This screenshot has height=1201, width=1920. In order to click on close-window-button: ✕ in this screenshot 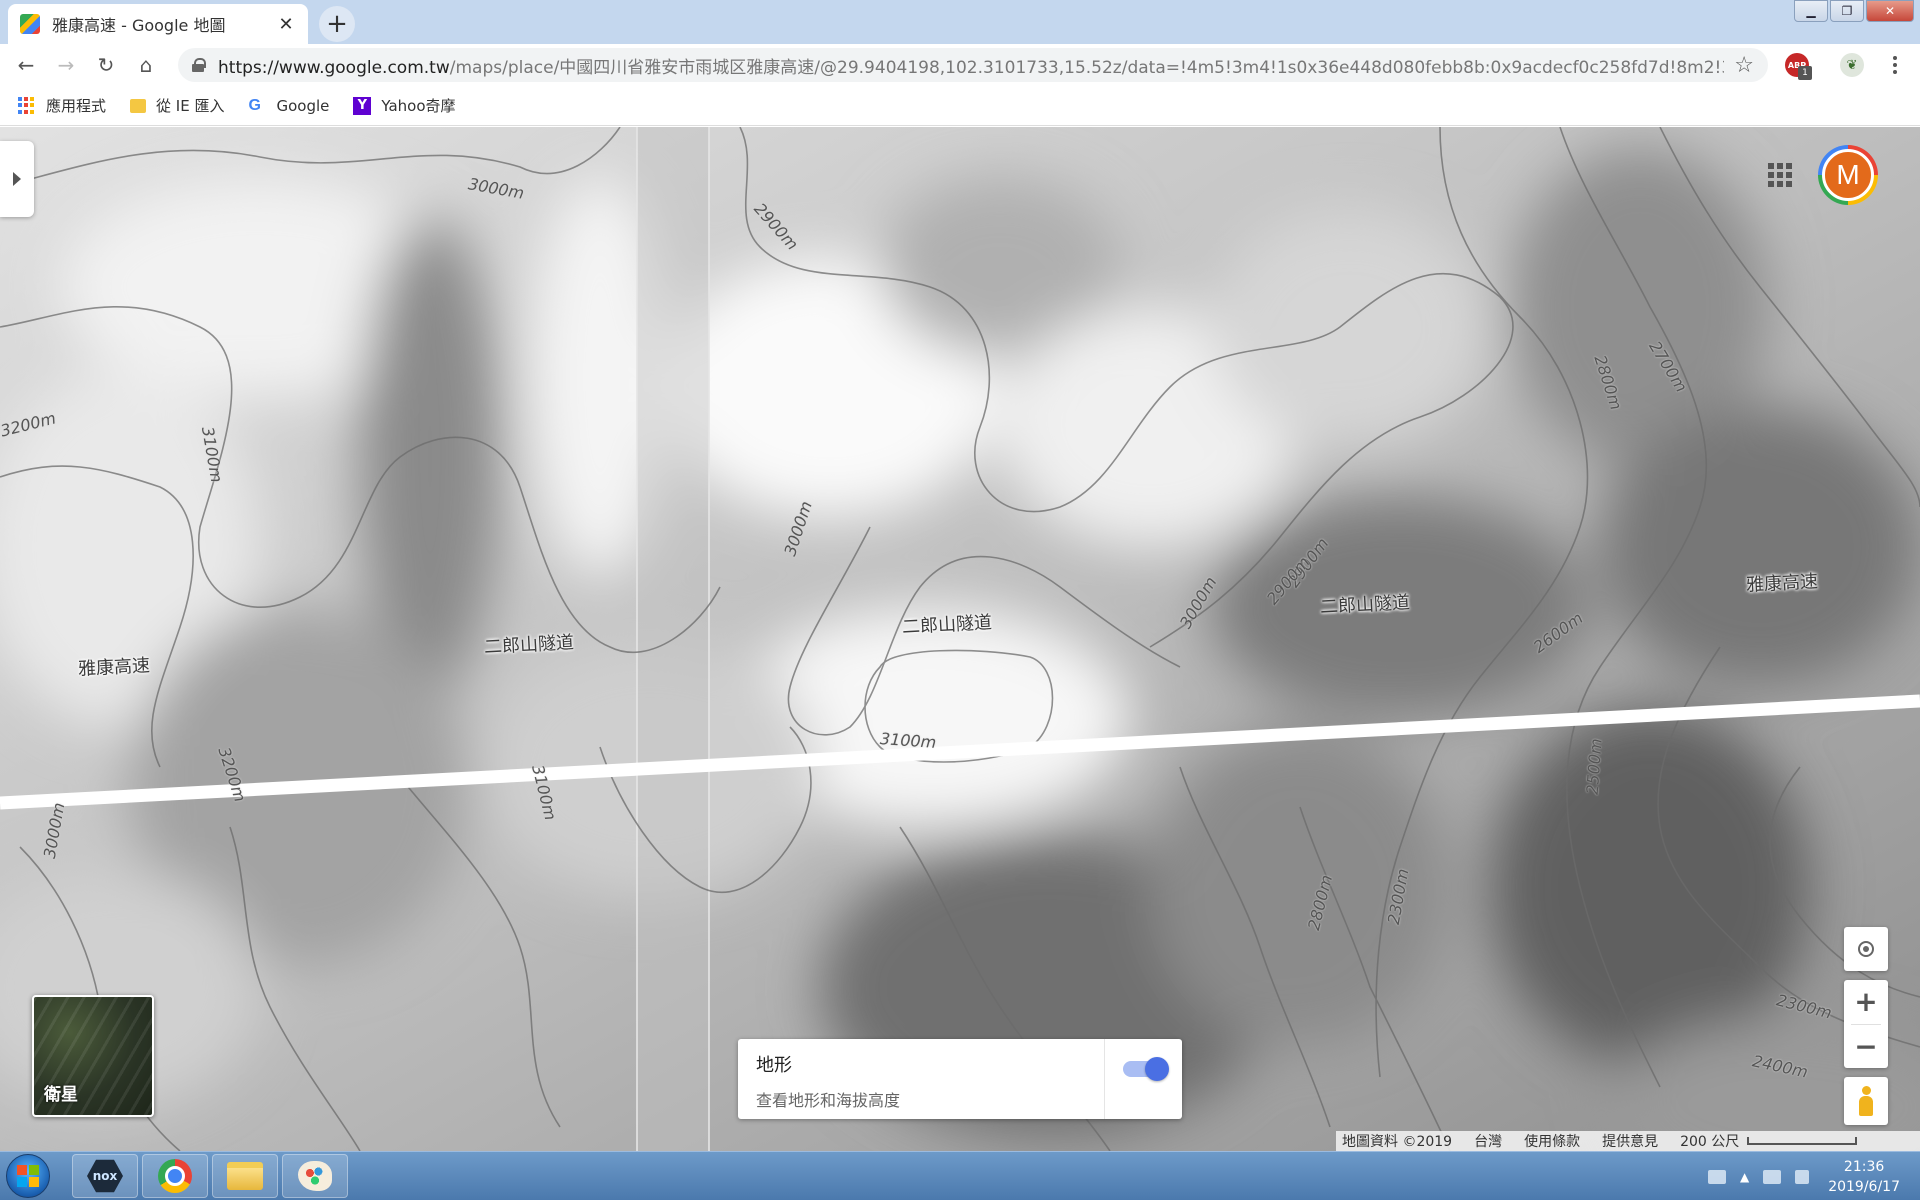, I will do `click(1890, 11)`.